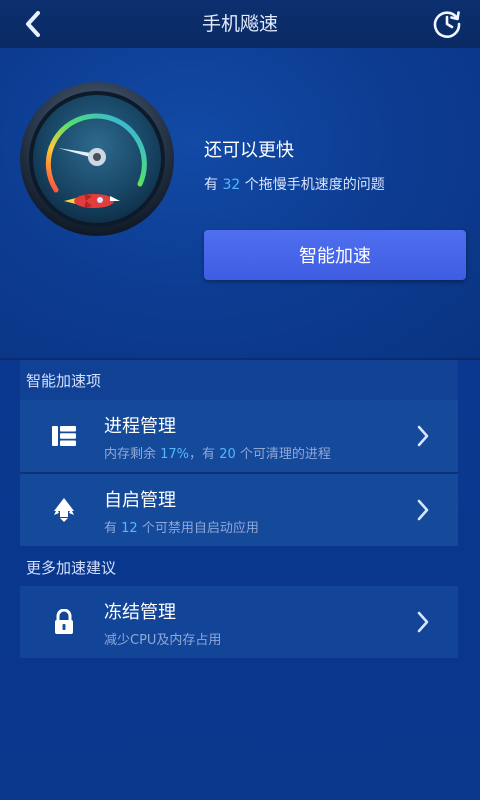 This screenshot has width=480, height=800. Describe the element at coordinates (163, 640) in the screenshot. I see `item-description: 减少CPU及内存占用` at that location.